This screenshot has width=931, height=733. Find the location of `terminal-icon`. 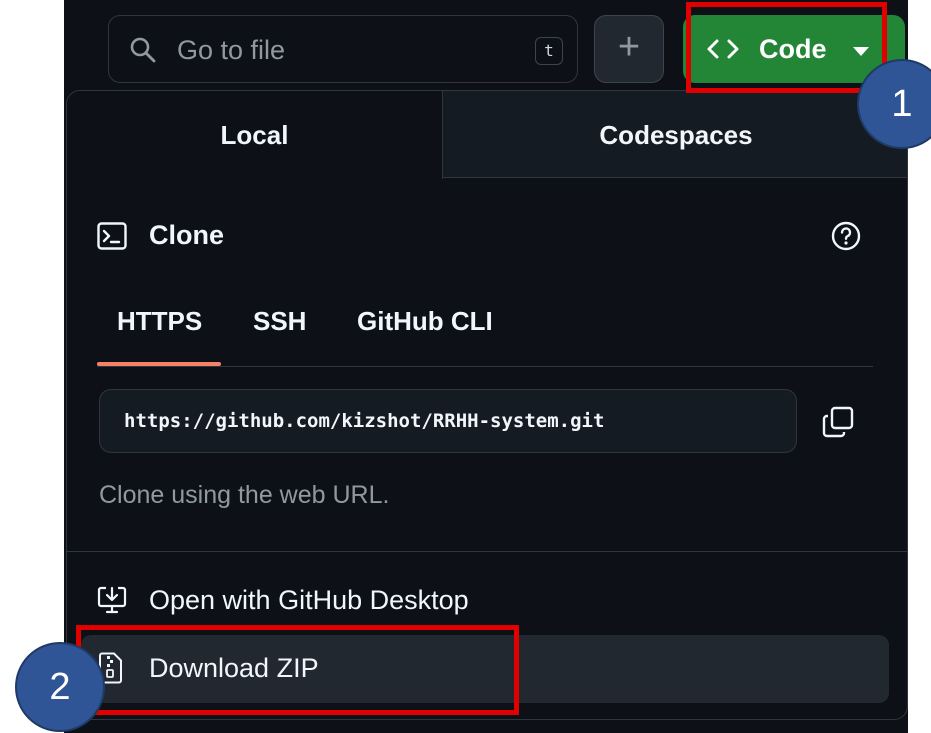

terminal-icon is located at coordinates (112, 236).